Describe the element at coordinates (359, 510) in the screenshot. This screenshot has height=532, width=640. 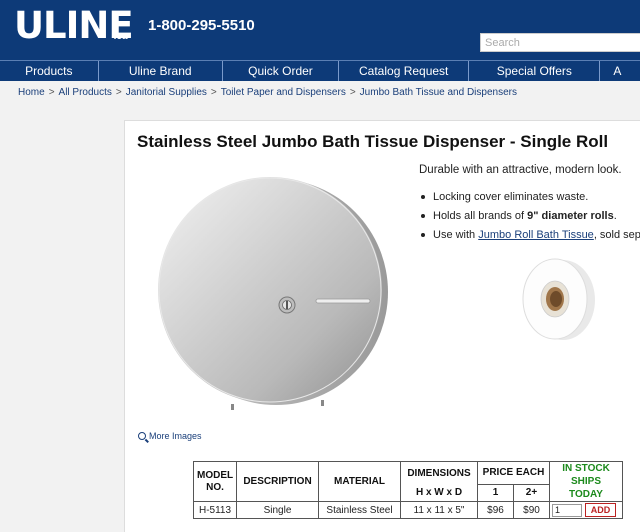
I see `cell-material: Stainless Steel` at that location.